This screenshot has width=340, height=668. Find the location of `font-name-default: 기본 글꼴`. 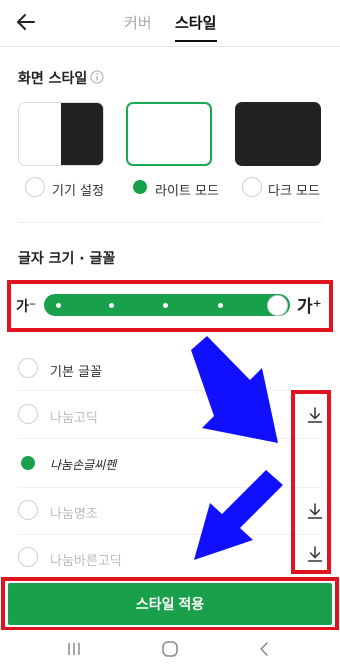

font-name-default: 기본 글꼴 is located at coordinates (76, 372).